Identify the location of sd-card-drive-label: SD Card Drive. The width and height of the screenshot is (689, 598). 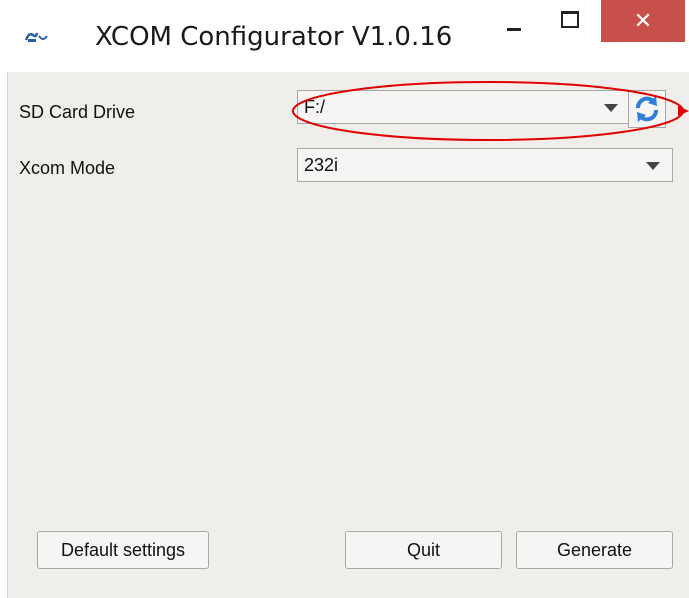
(77, 112).